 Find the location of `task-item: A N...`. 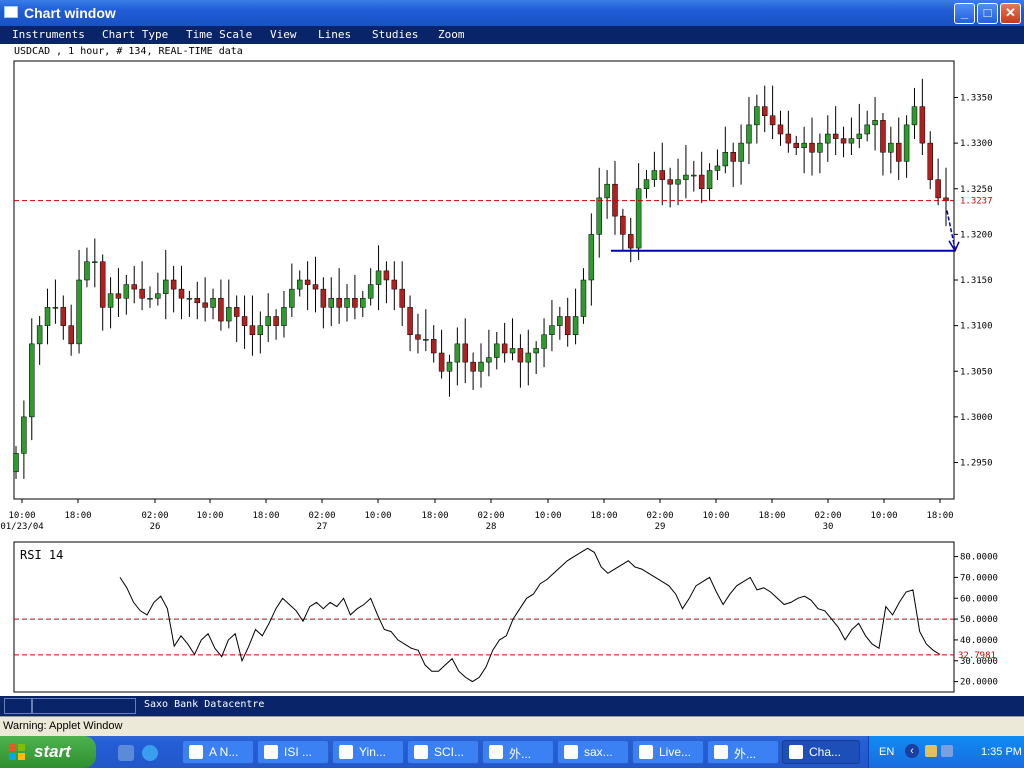

task-item: A N... is located at coordinates (218, 752).